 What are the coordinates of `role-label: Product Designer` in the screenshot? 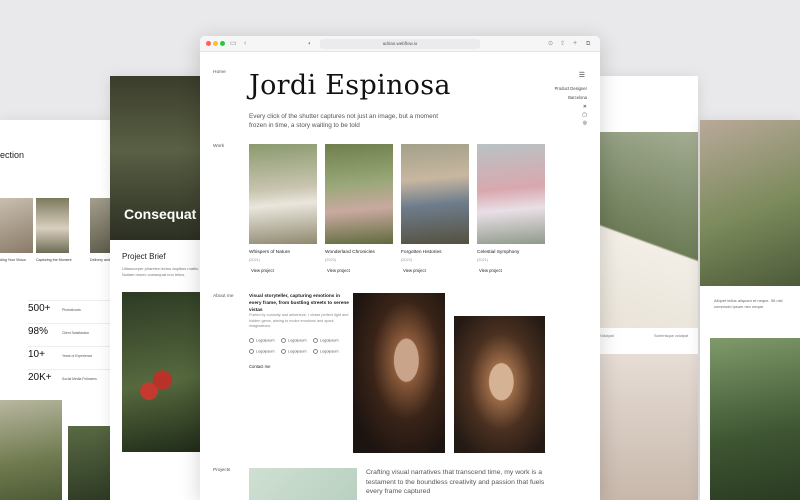 It's located at (570, 88).